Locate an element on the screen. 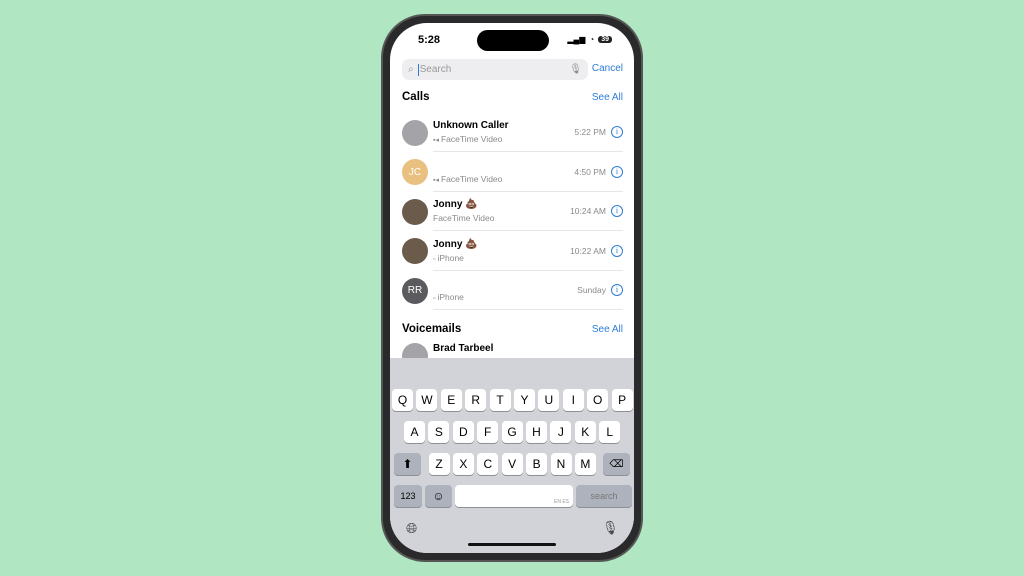 The height and width of the screenshot is (576, 1024). key-v: V is located at coordinates (512, 464).